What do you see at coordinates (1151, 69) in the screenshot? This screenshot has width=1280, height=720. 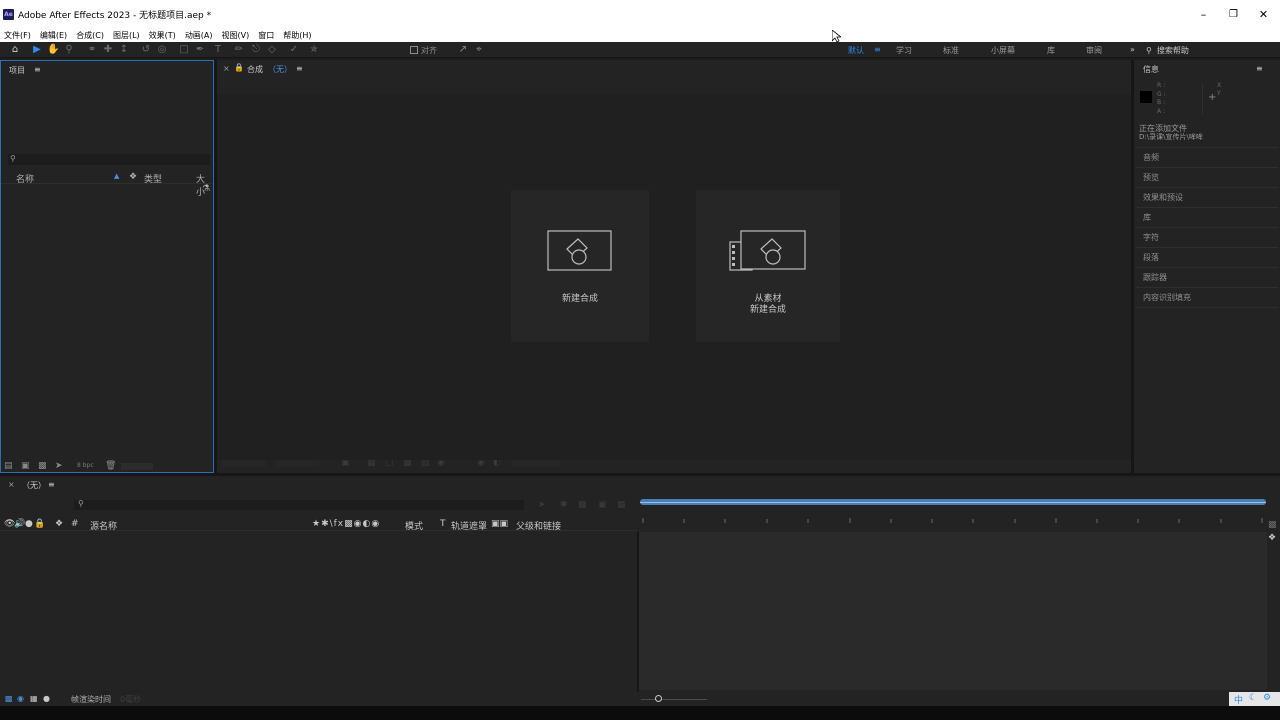 I see `info-panel-title: 信息` at bounding box center [1151, 69].